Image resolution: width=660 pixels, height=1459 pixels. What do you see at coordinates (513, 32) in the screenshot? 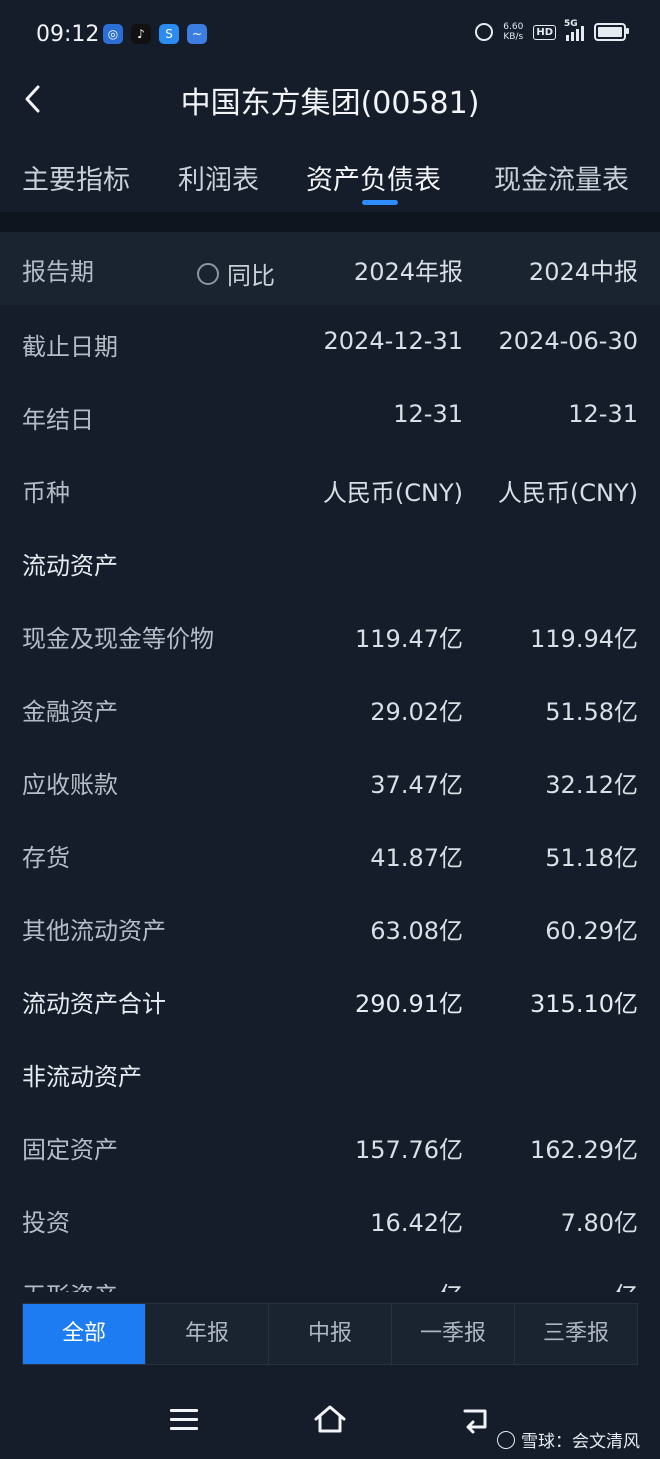
I see `net-speed: 6.60 KB/s` at bounding box center [513, 32].